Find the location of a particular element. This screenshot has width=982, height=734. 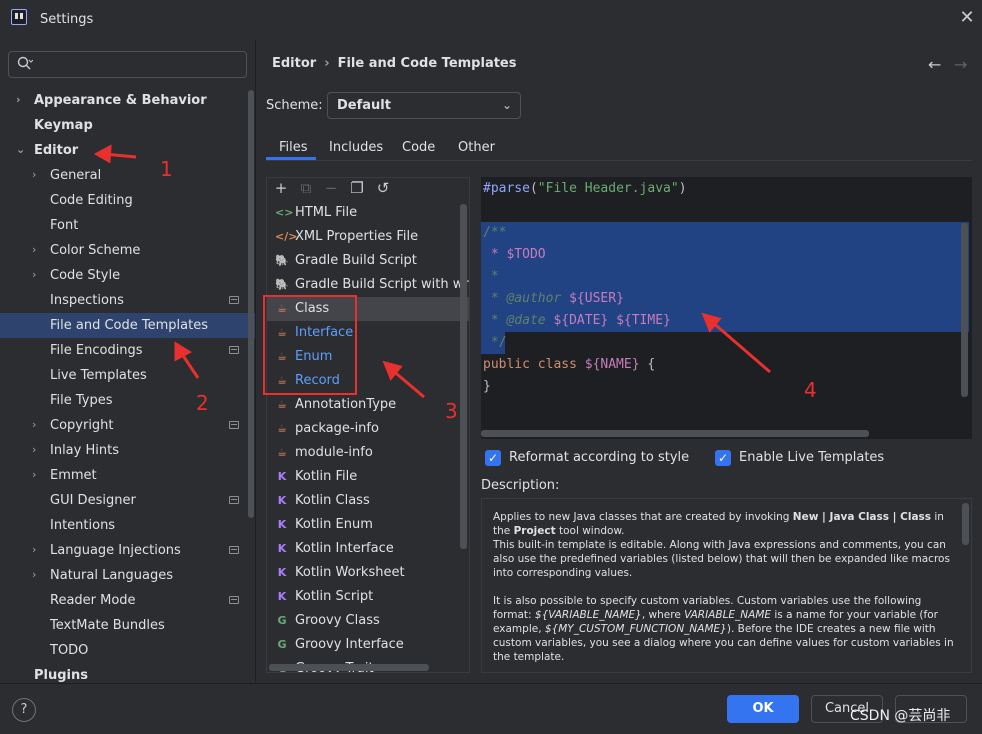

annotation-label-1: 1 is located at coordinates (166, 169).